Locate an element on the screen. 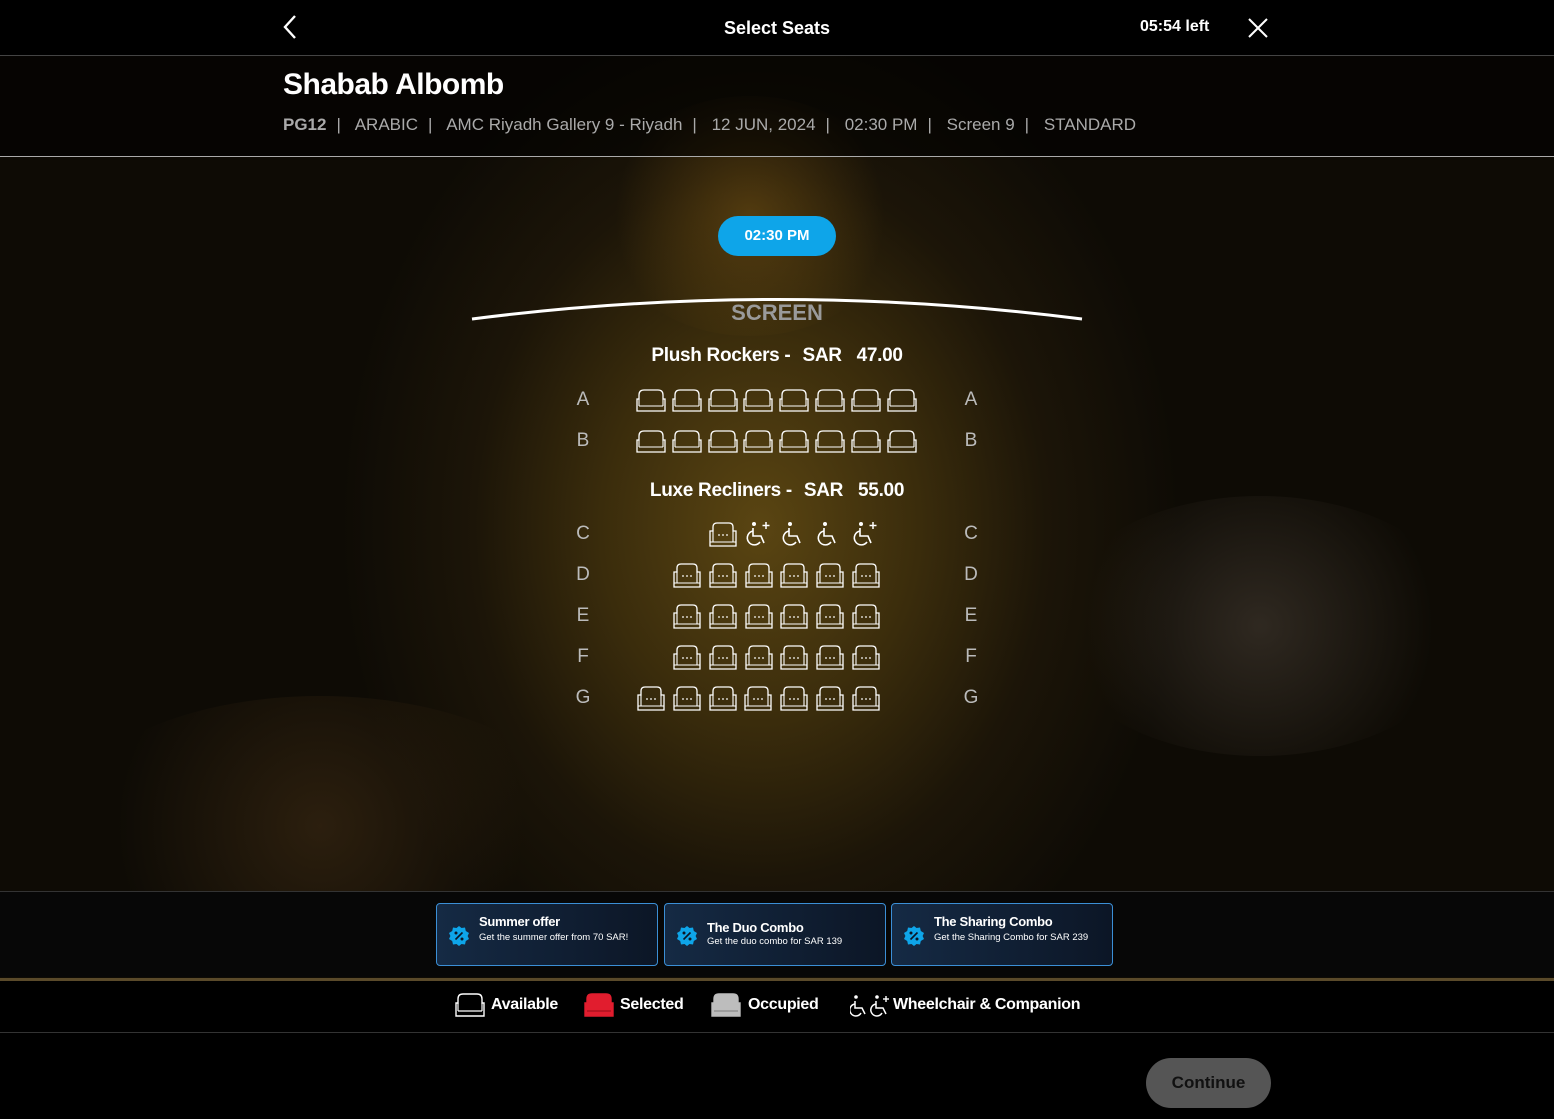  seat-c1 is located at coordinates (723, 534).